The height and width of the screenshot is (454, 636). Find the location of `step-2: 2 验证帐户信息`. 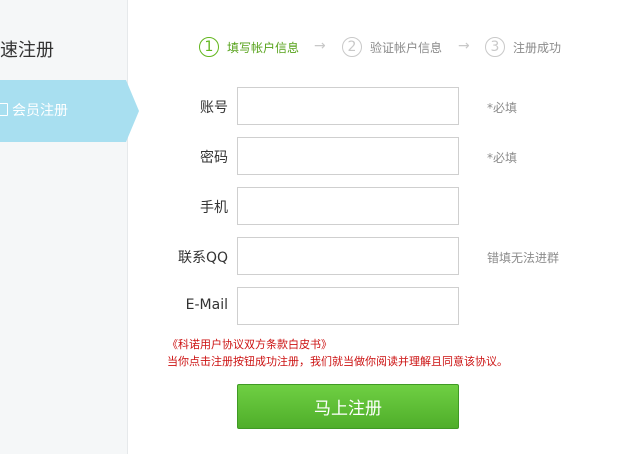

step-2: 2 验证帐户信息 is located at coordinates (392, 47).